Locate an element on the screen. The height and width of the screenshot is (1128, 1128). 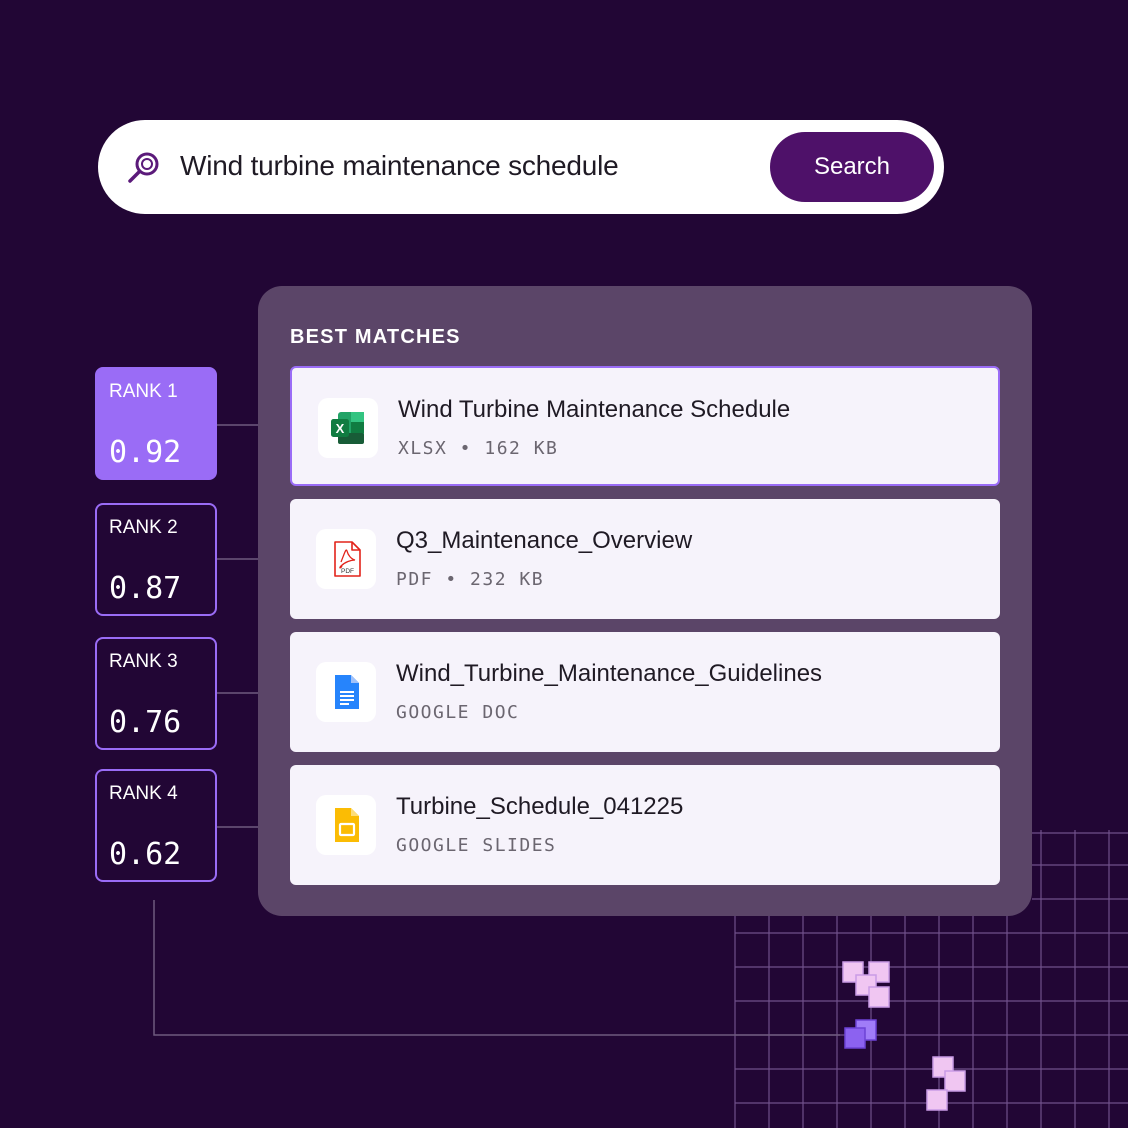
rank-score: 0.62 is located at coordinates (145, 854).